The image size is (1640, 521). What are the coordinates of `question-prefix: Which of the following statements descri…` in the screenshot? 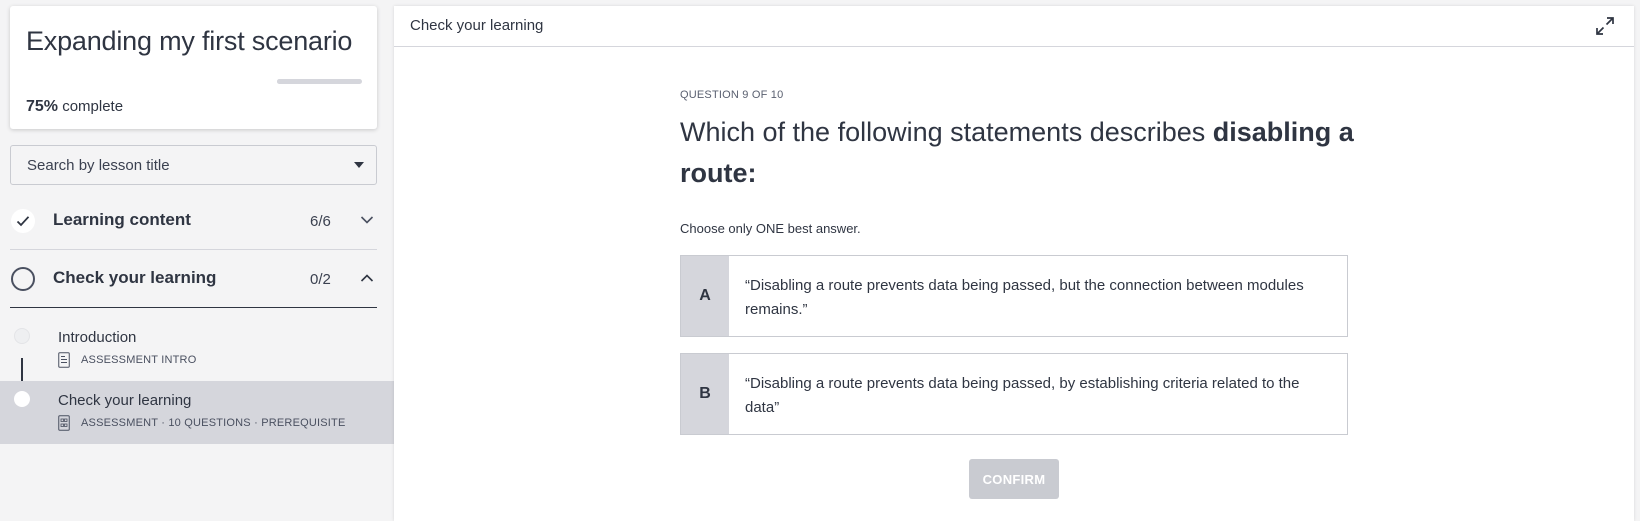 It's located at (946, 132).